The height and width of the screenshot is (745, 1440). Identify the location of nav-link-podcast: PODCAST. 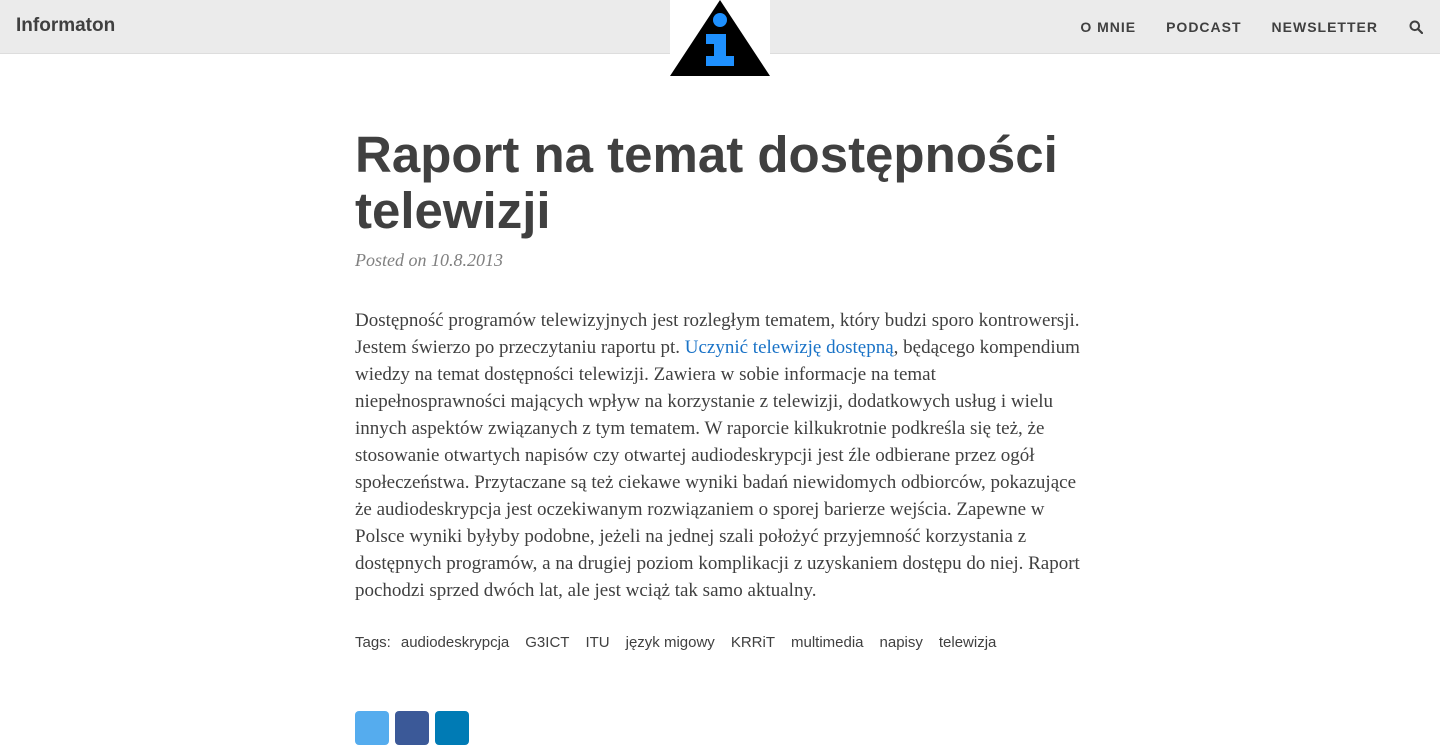
(1203, 27).